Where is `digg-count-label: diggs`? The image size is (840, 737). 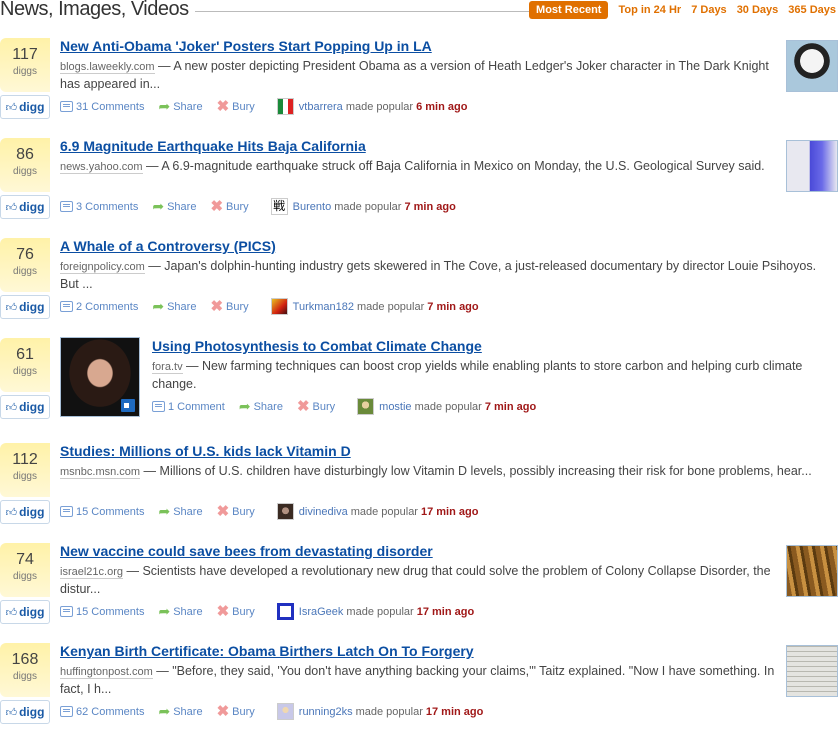 digg-count-label: diggs is located at coordinates (25, 576).